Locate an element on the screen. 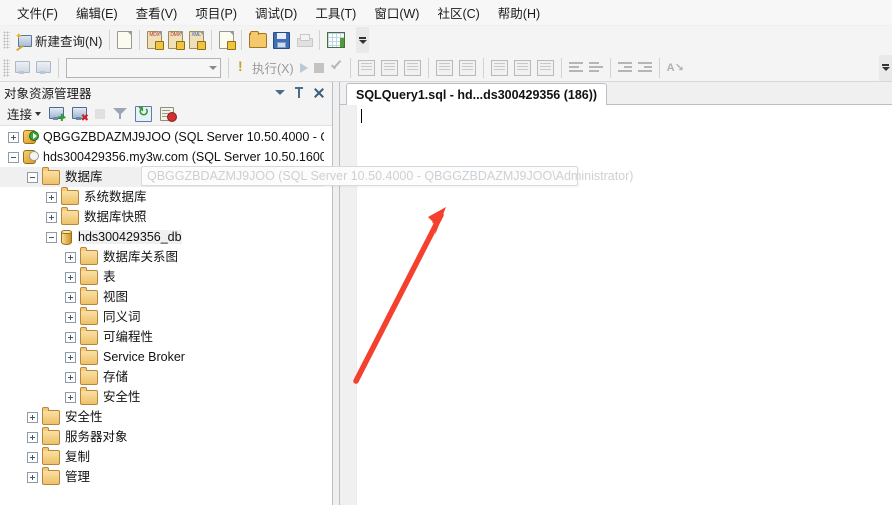 The image size is (892, 505). activity-monitor-button is located at coordinates (336, 40).